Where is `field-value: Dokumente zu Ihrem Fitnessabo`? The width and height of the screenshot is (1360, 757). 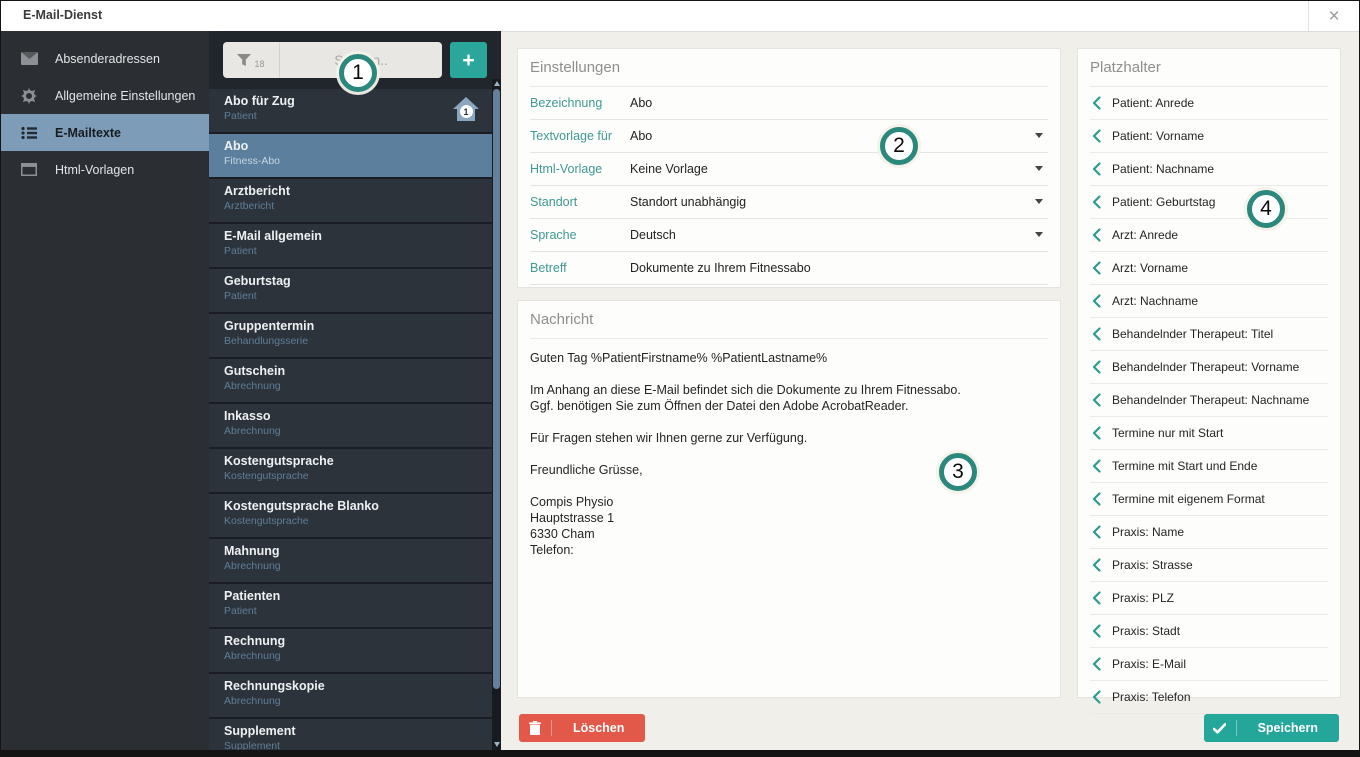
field-value: Dokumente zu Ihrem Fitnessabo is located at coordinates (720, 268).